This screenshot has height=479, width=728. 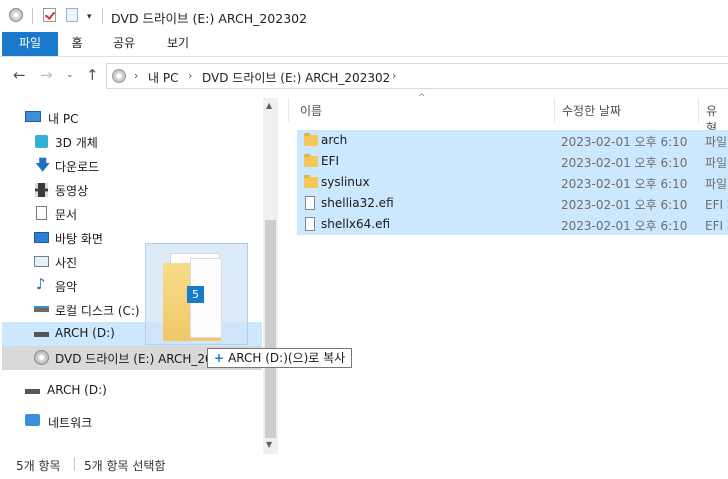 I want to click on nav-item-label: 로컬 디스크 (C:), so click(x=97, y=311).